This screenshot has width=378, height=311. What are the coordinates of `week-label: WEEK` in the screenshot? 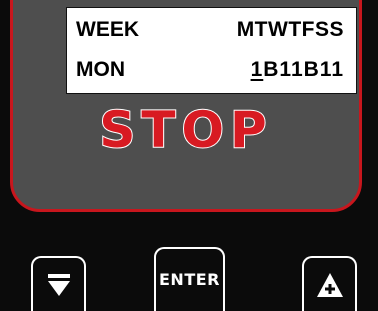 It's located at (107, 29).